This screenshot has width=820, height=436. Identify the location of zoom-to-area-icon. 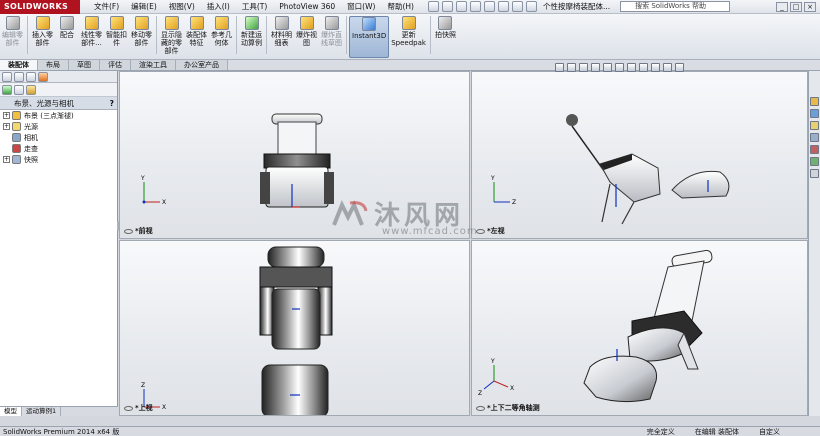
(571, 67).